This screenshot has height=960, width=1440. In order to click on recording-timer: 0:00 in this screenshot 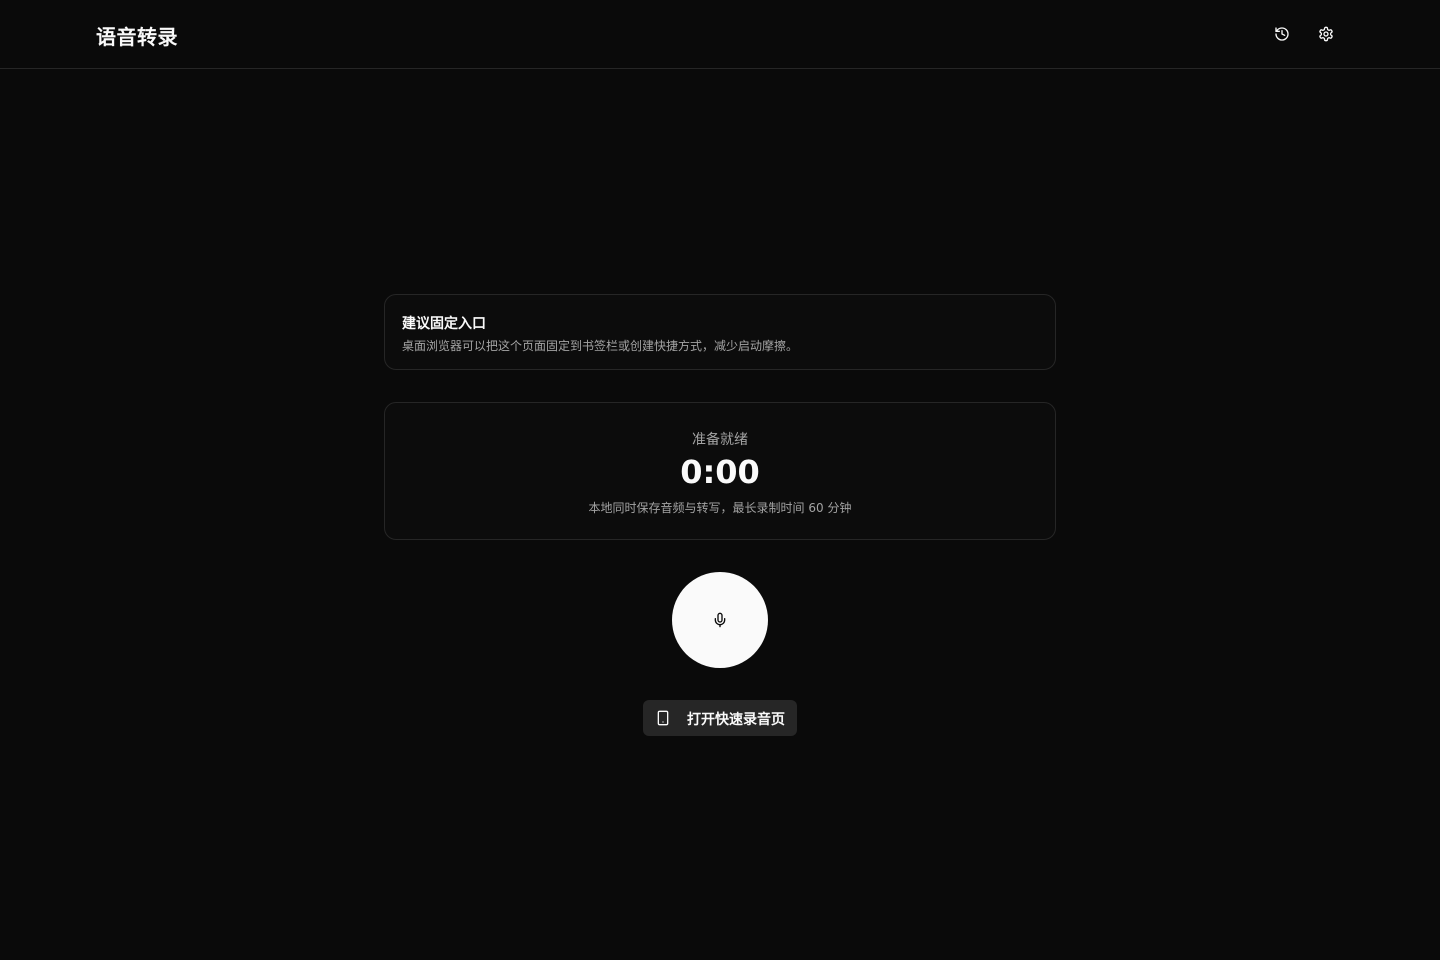, I will do `click(720, 472)`.